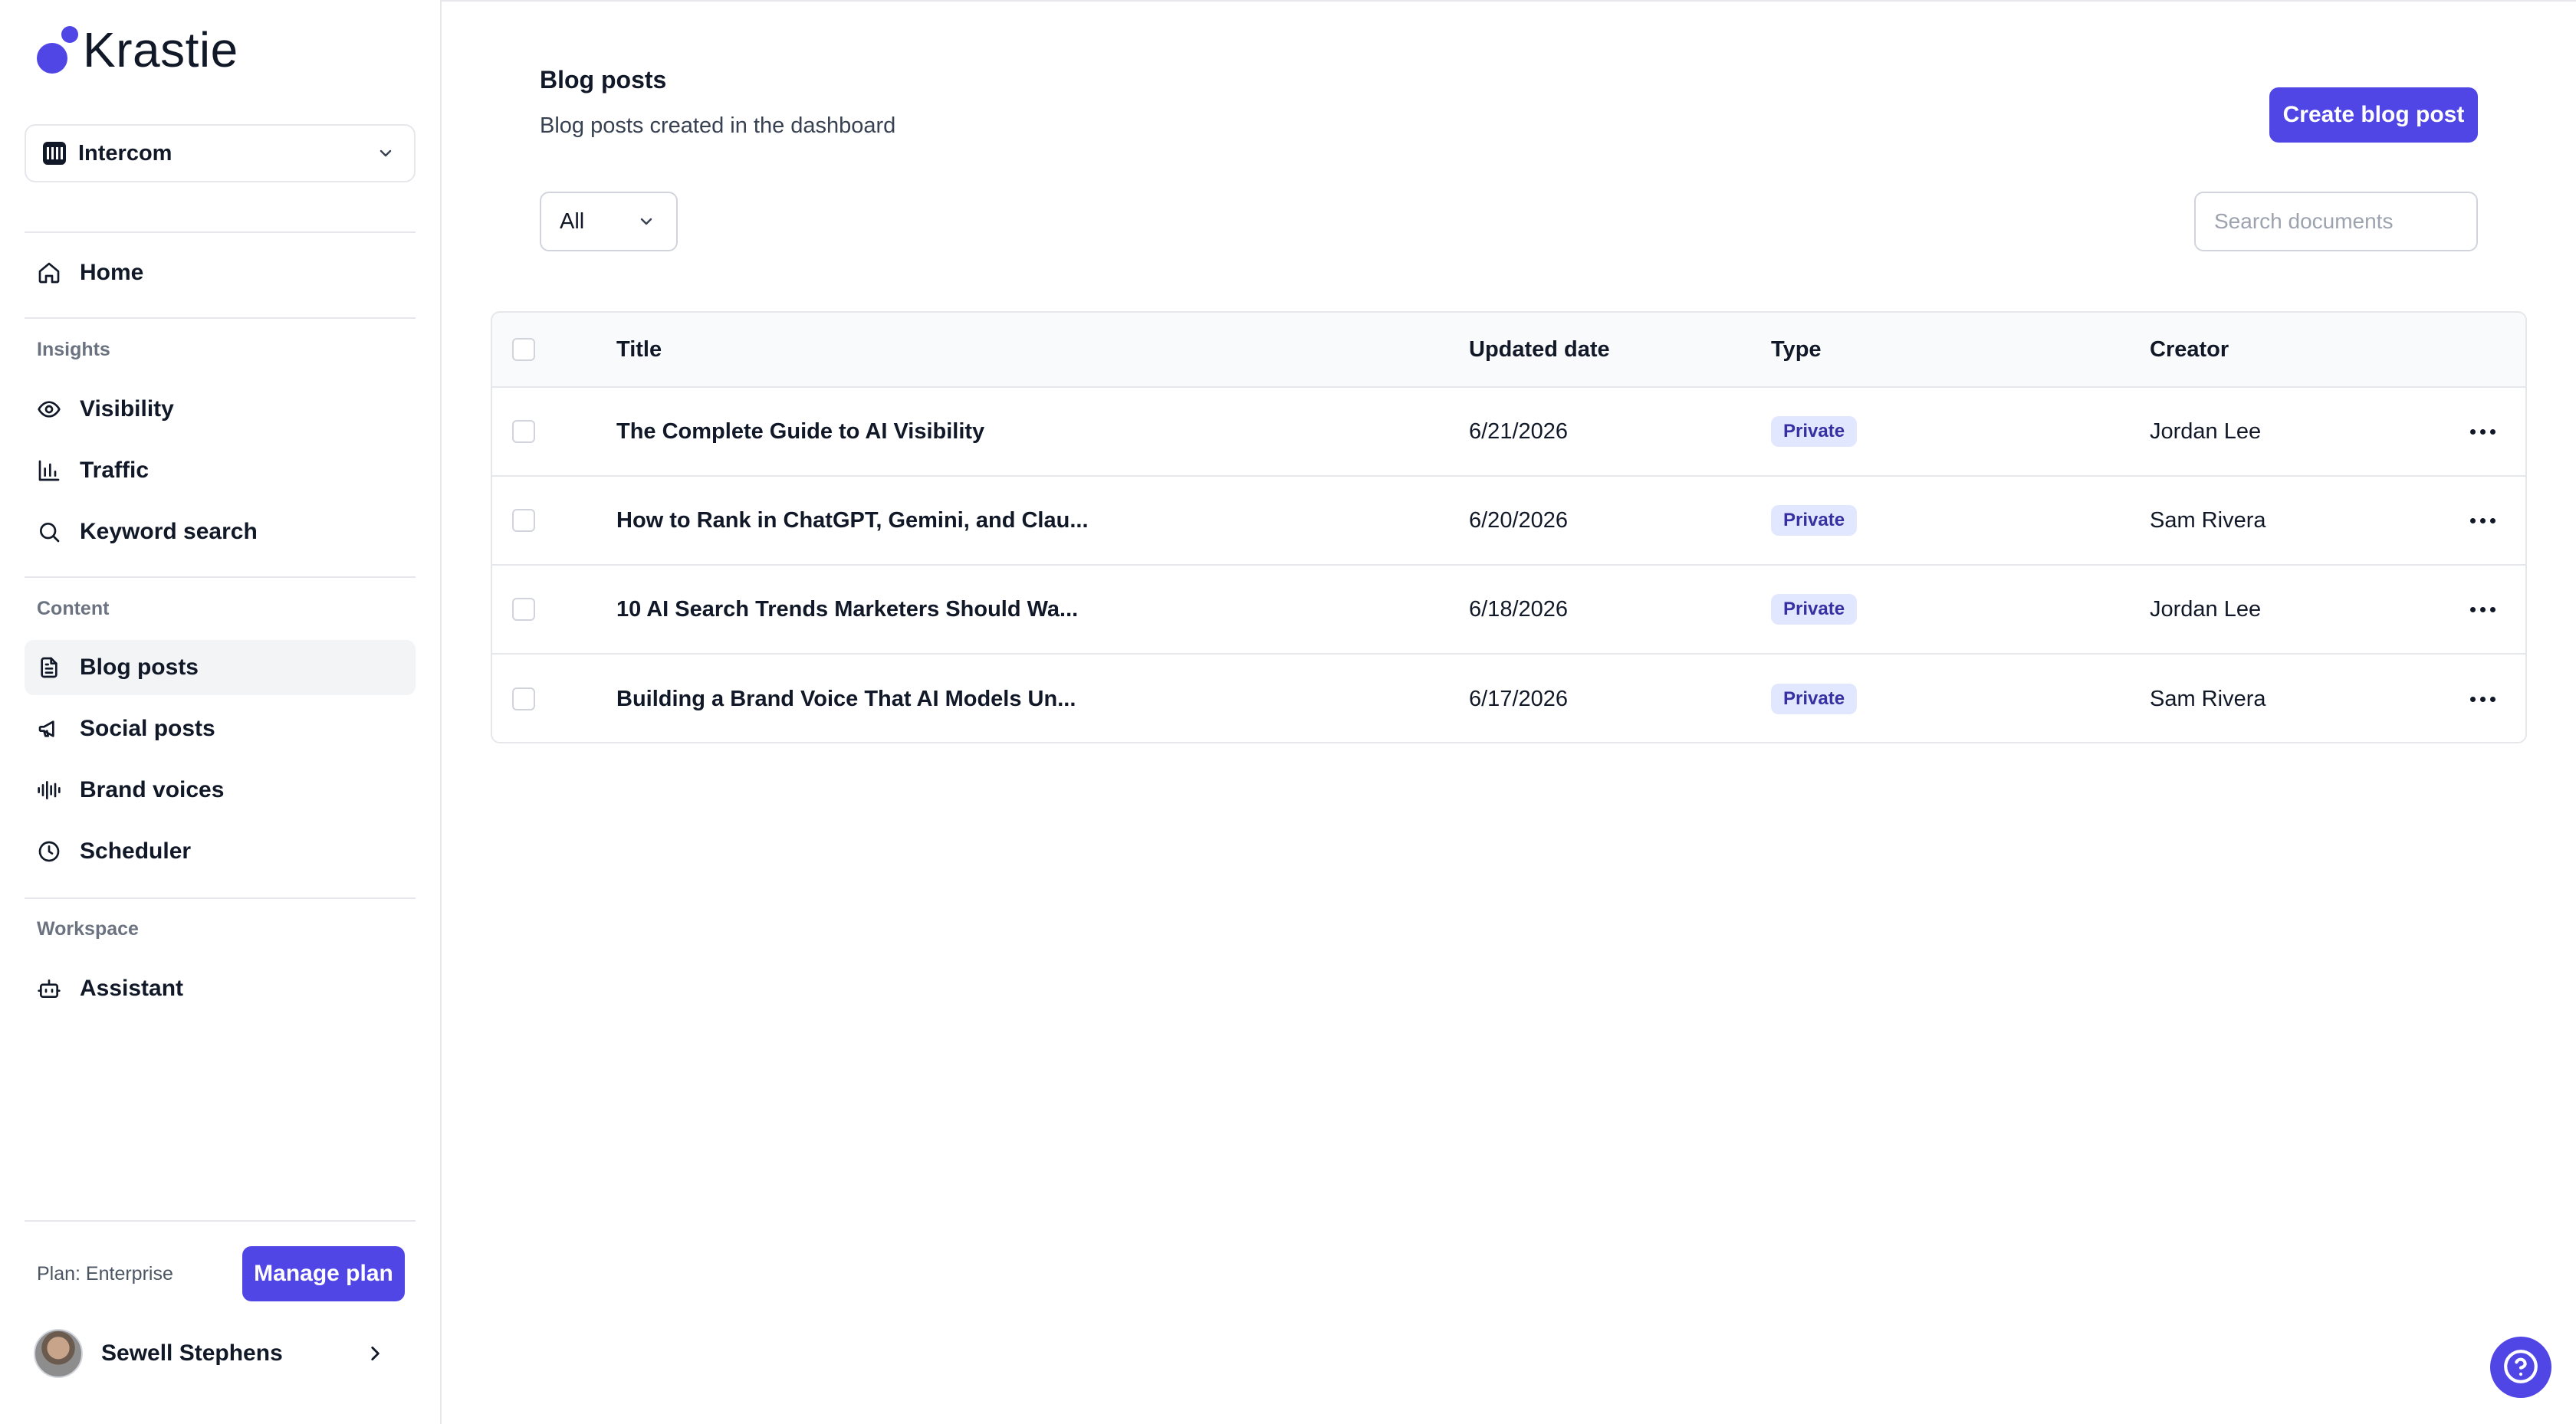  Describe the element at coordinates (74, 349) in the screenshot. I see `section-label-insights: Insights` at that location.